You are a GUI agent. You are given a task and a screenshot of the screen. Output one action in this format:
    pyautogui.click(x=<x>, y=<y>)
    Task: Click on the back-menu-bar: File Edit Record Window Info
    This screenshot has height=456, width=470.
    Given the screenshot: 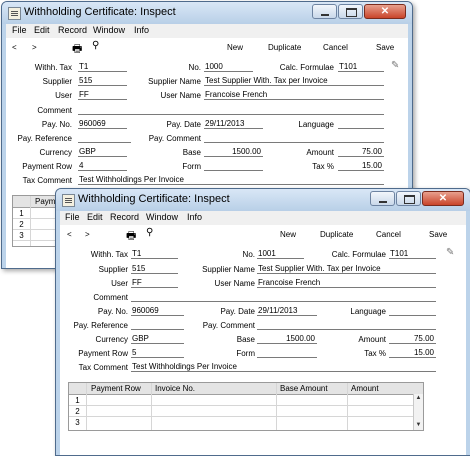 What is the action you would take?
    pyautogui.click(x=207, y=31)
    